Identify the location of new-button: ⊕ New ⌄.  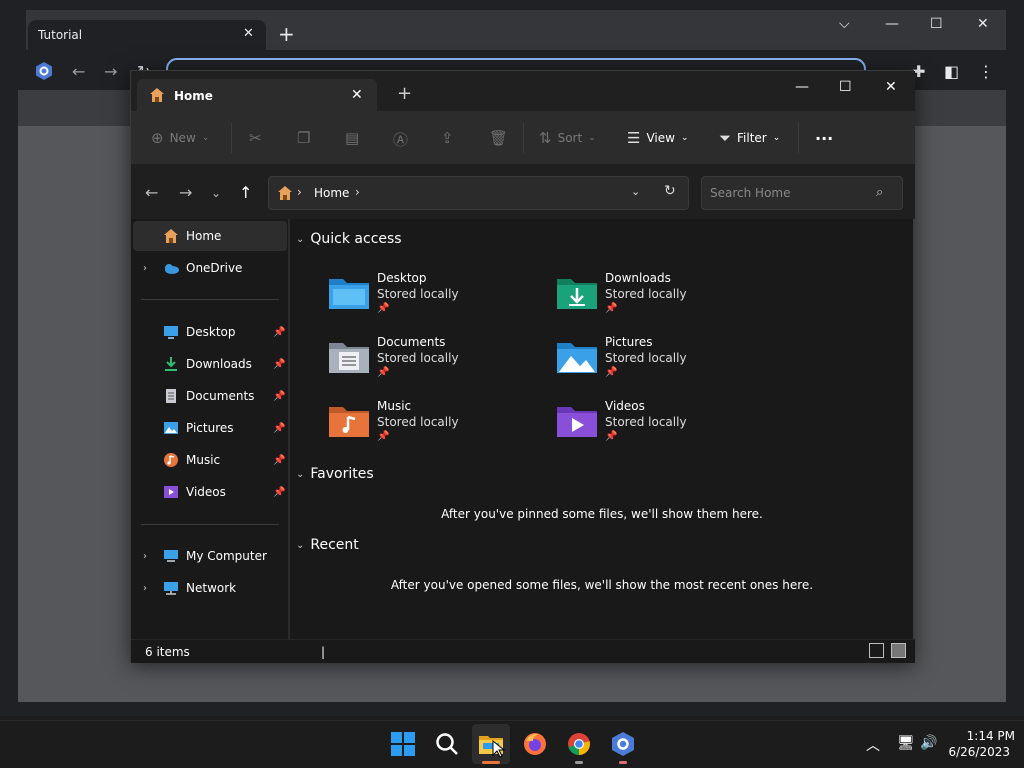
(180, 138).